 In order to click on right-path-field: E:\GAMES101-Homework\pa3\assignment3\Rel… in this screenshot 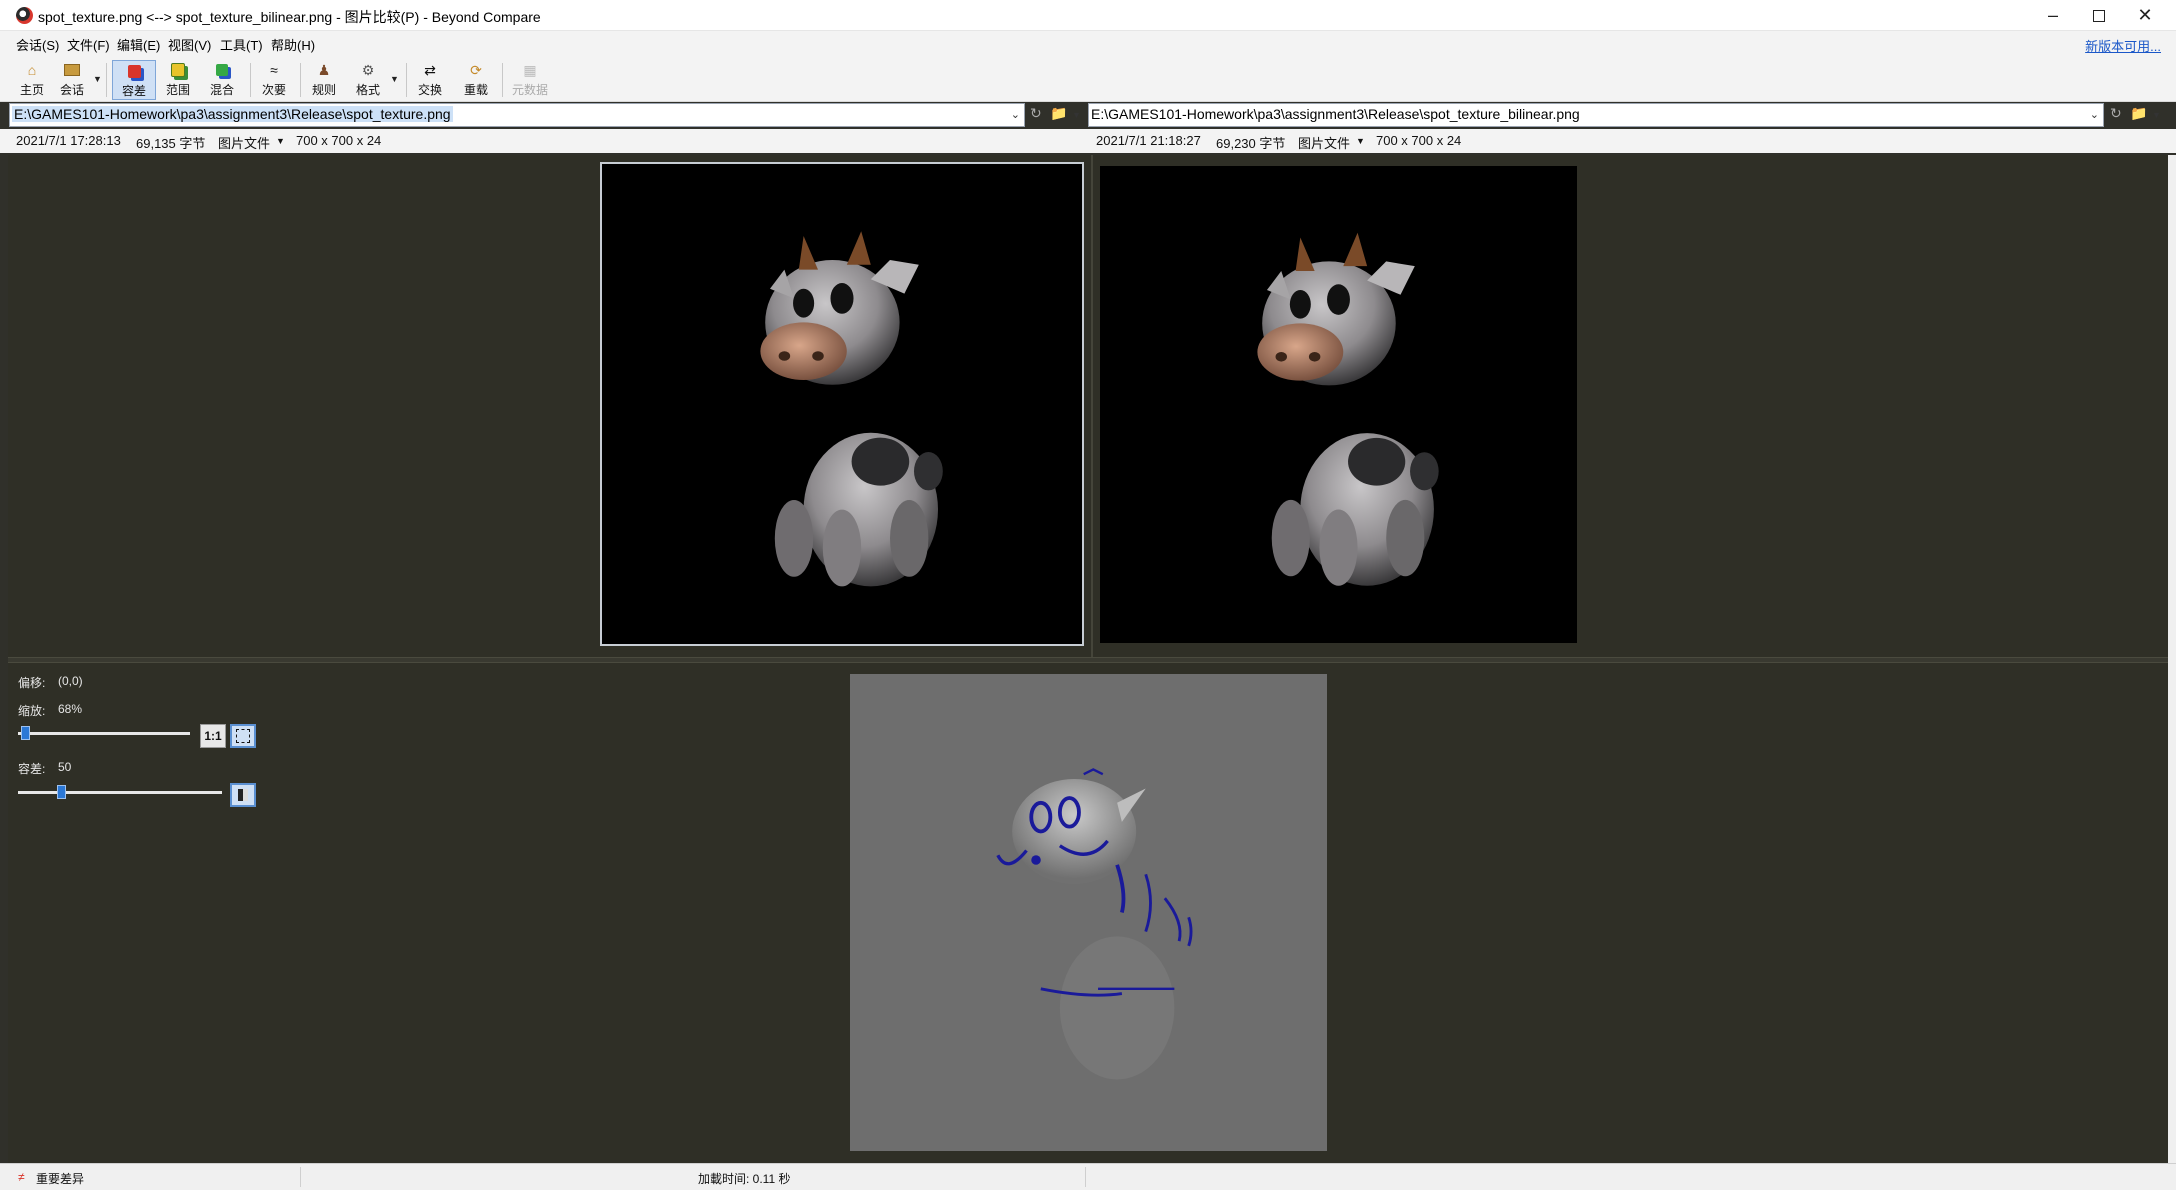, I will do `click(1596, 115)`.